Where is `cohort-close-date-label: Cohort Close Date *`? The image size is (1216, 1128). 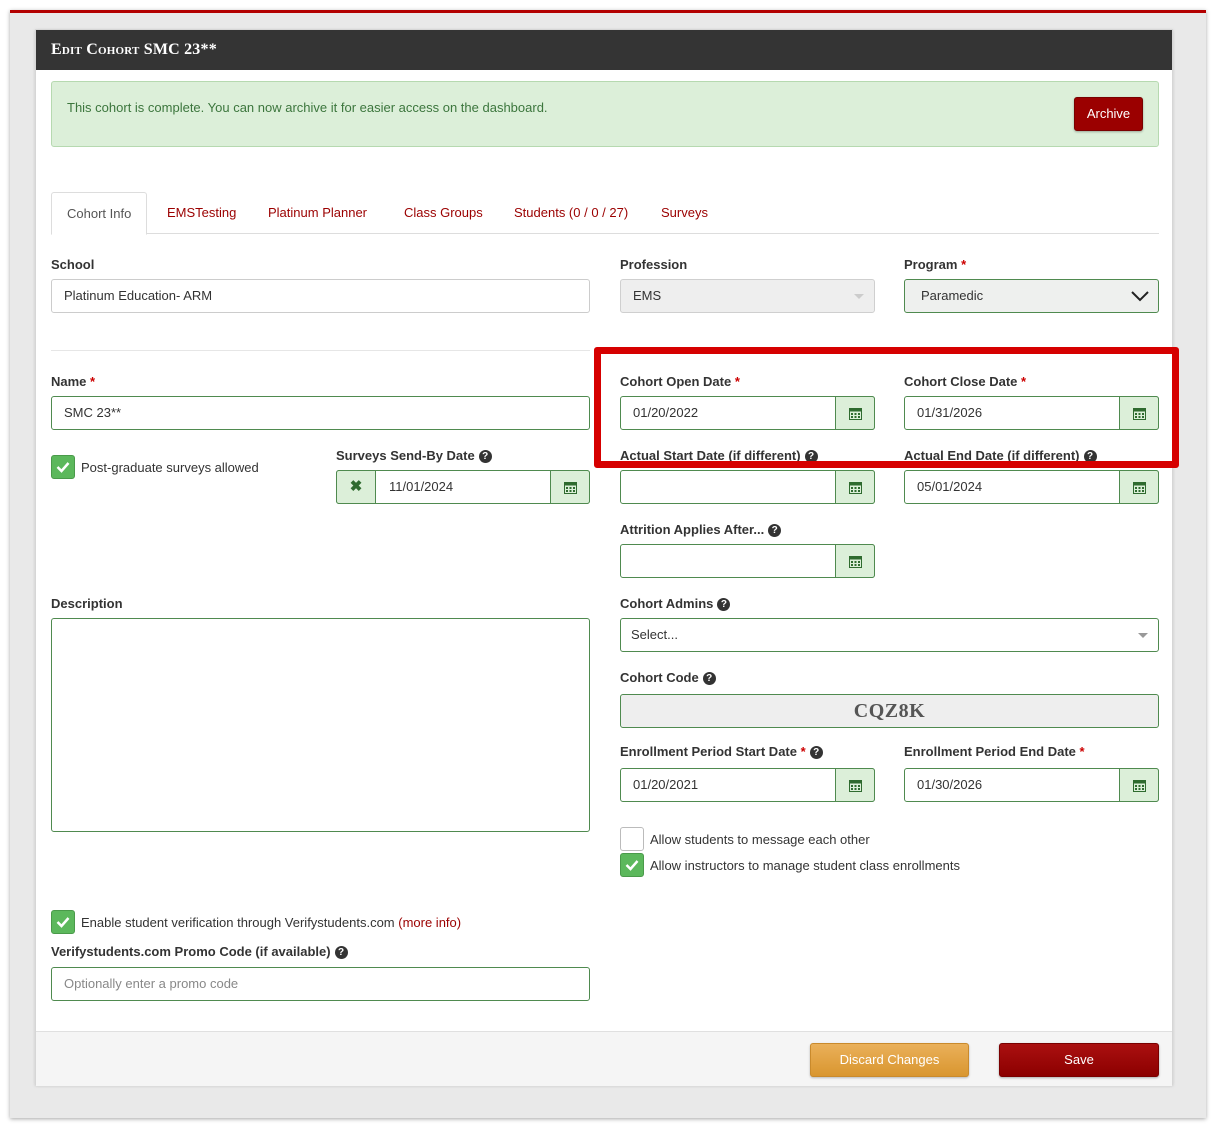 cohort-close-date-label: Cohort Close Date * is located at coordinates (965, 381).